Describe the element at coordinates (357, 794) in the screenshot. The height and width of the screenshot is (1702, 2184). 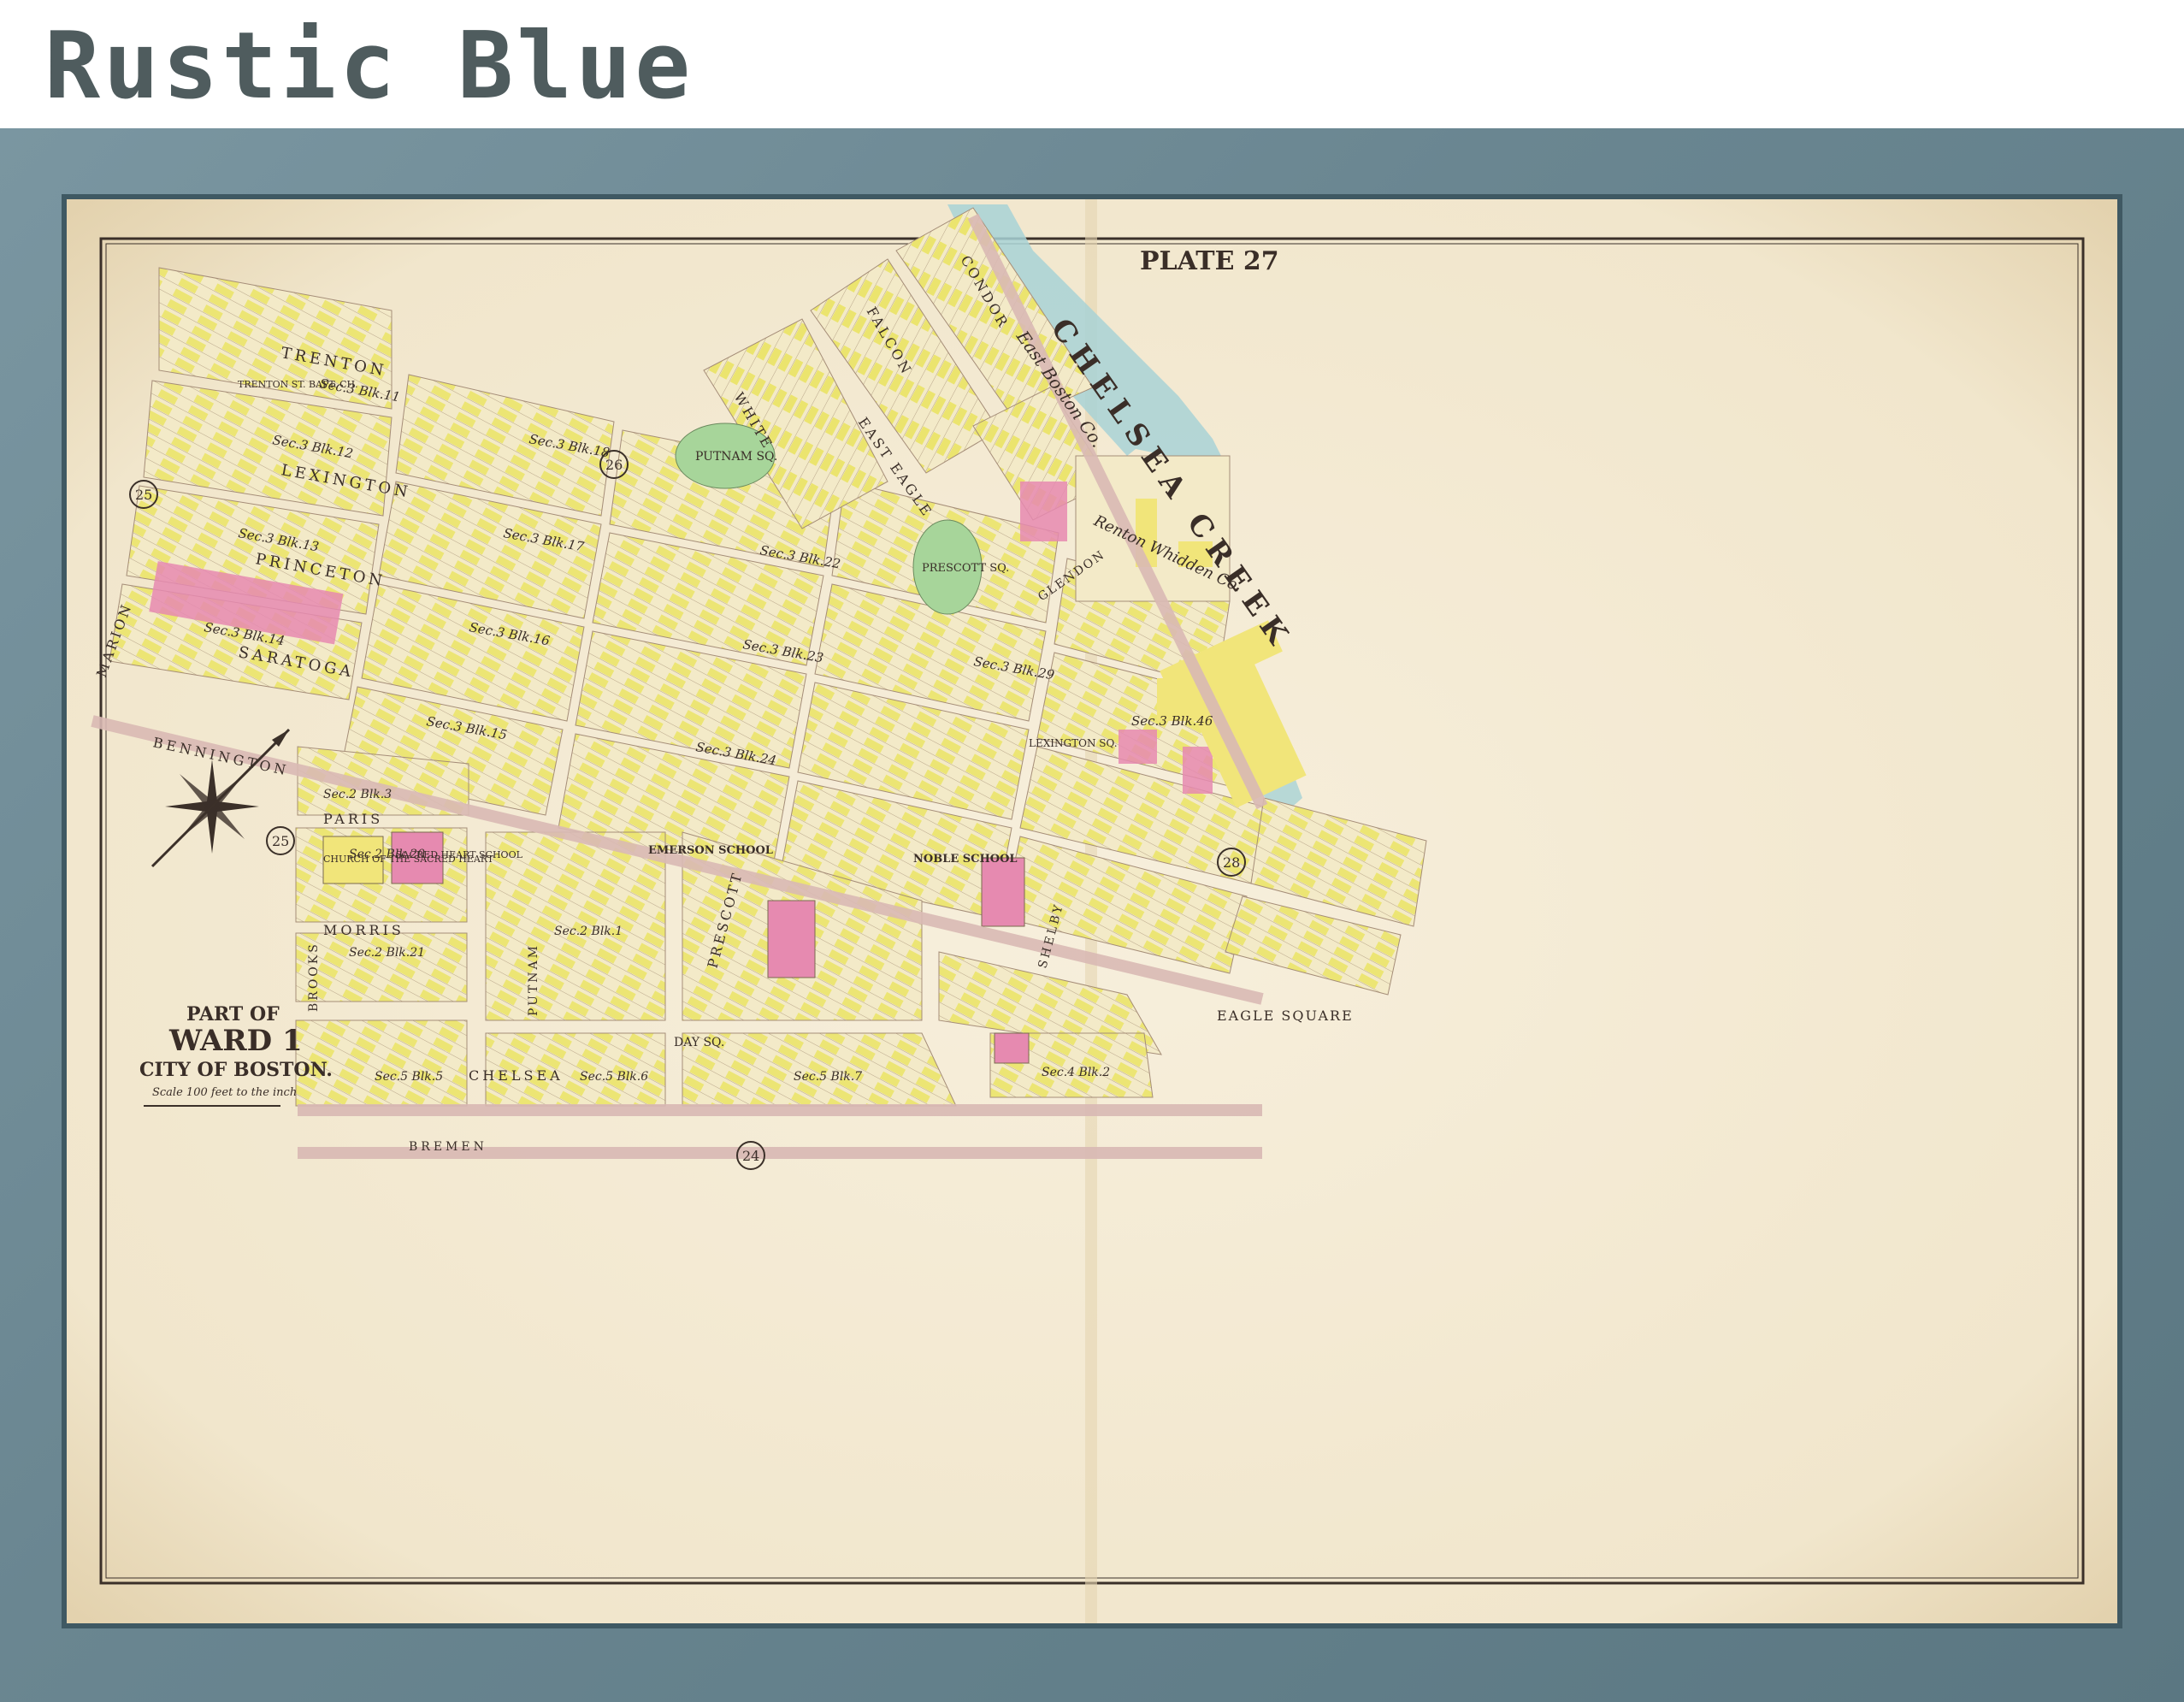
I see `section-label: Sec.2 Blk.3` at that location.